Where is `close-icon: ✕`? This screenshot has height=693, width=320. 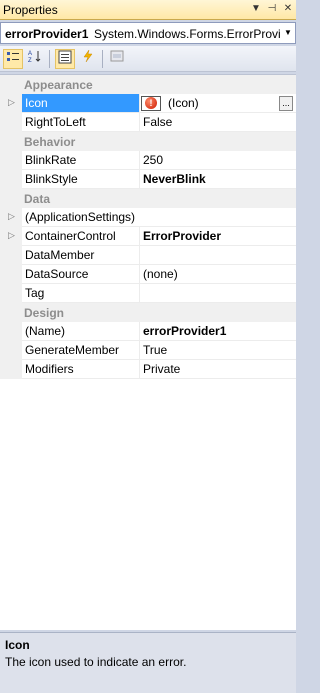 close-icon: ✕ is located at coordinates (288, 9).